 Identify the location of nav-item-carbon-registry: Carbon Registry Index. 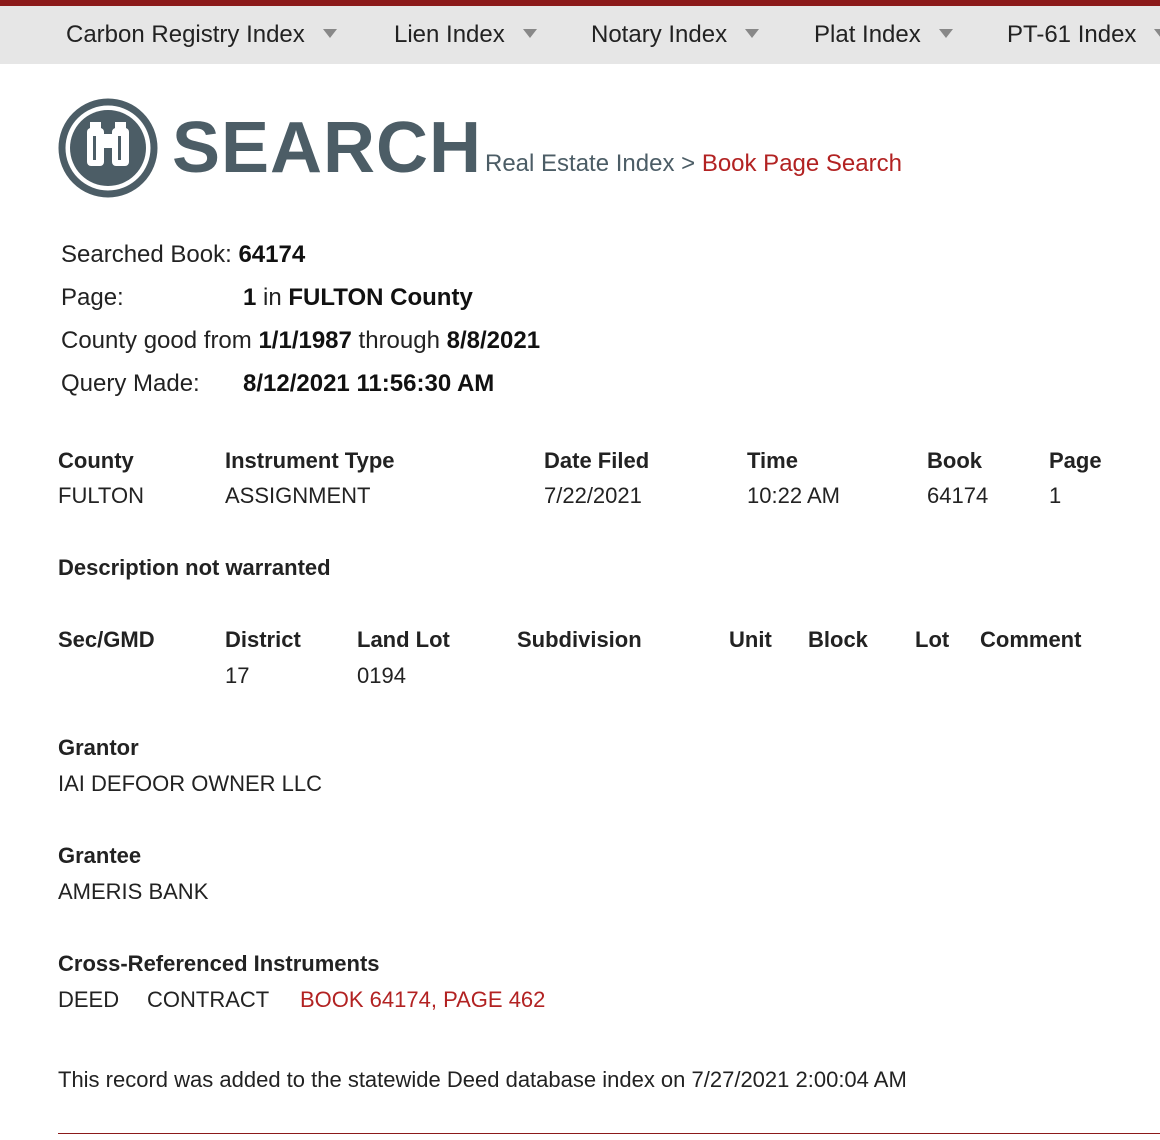
(201, 35).